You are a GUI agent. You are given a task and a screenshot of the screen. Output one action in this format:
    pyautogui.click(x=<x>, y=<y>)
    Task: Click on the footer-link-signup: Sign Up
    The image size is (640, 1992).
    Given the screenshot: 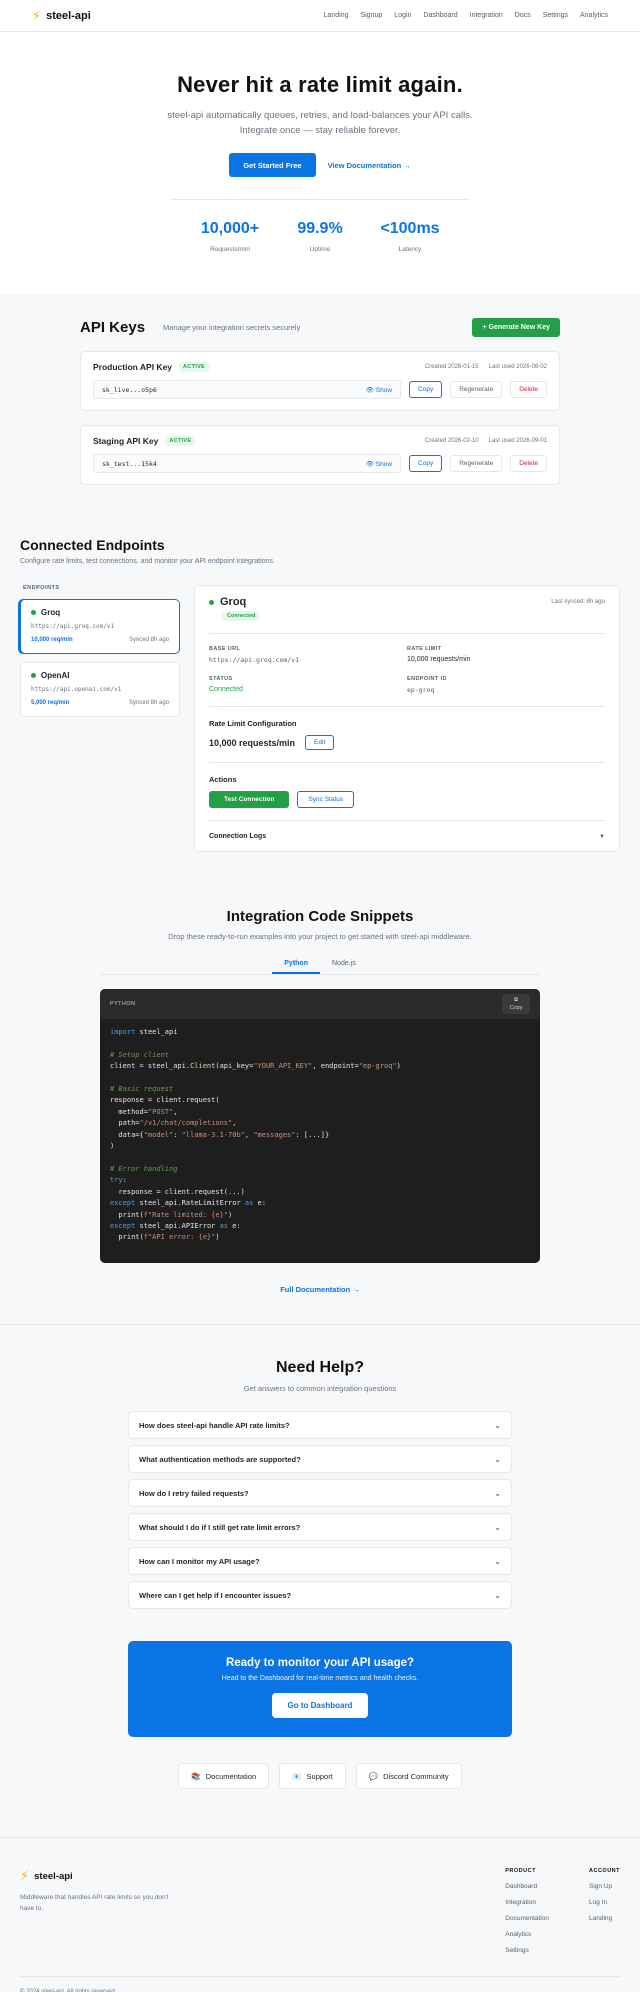 What is the action you would take?
    pyautogui.click(x=604, y=1886)
    